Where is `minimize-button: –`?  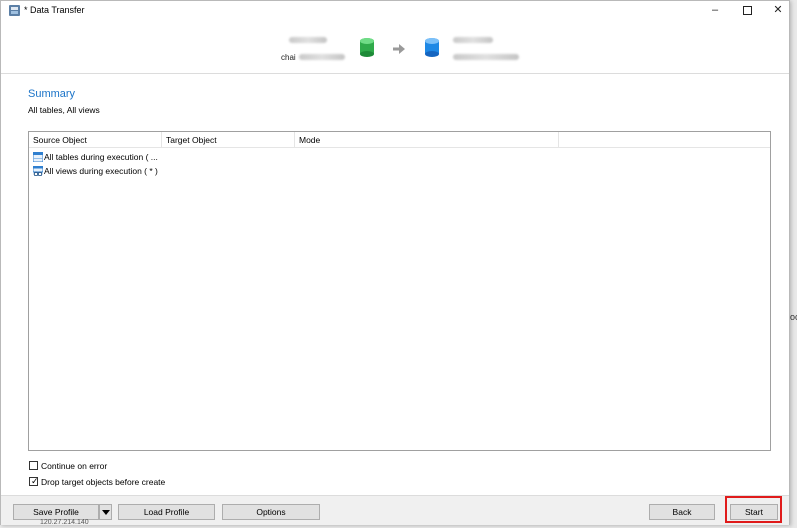
minimize-button: – is located at coordinates (715, 11).